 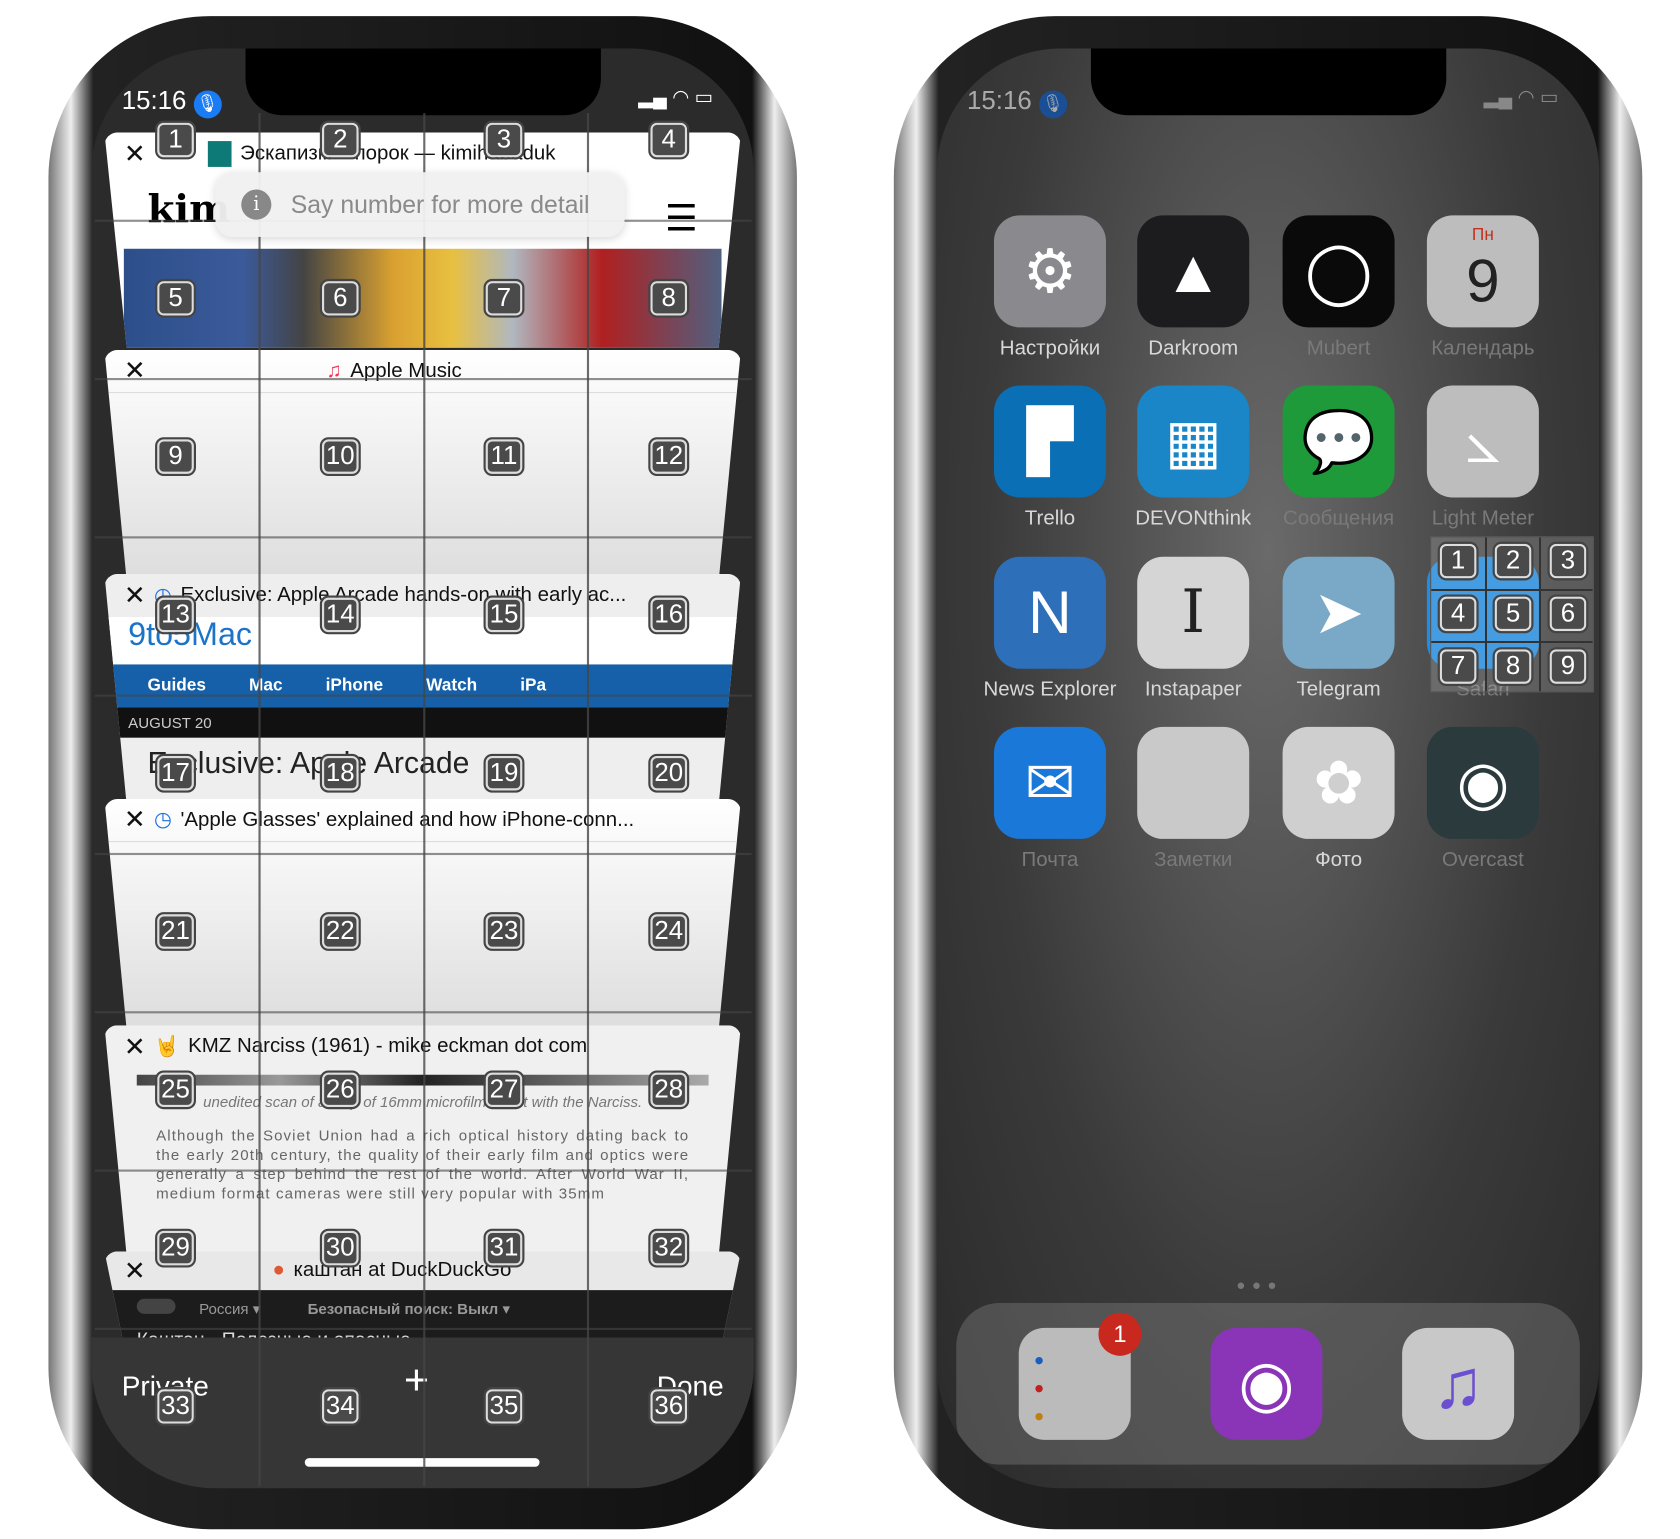 I want to click on app-icon: ▛, so click(x=1049, y=441).